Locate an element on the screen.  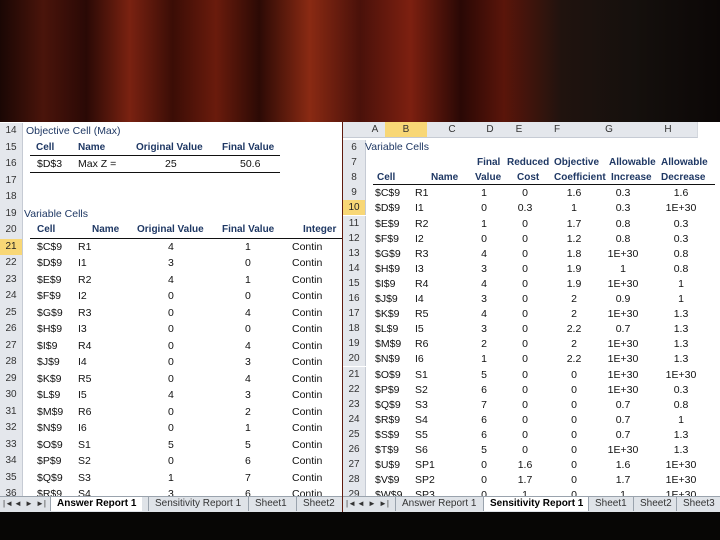
sensitivity-value: 1.8 is located at coordinates (574, 253).